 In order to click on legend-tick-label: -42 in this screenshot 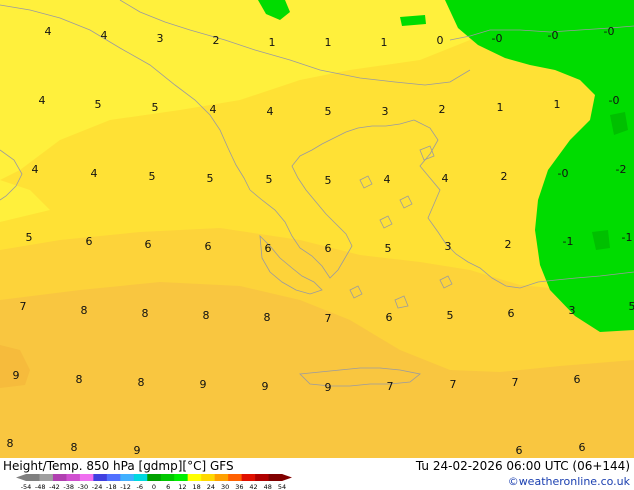, I will do `click(54, 486)`.